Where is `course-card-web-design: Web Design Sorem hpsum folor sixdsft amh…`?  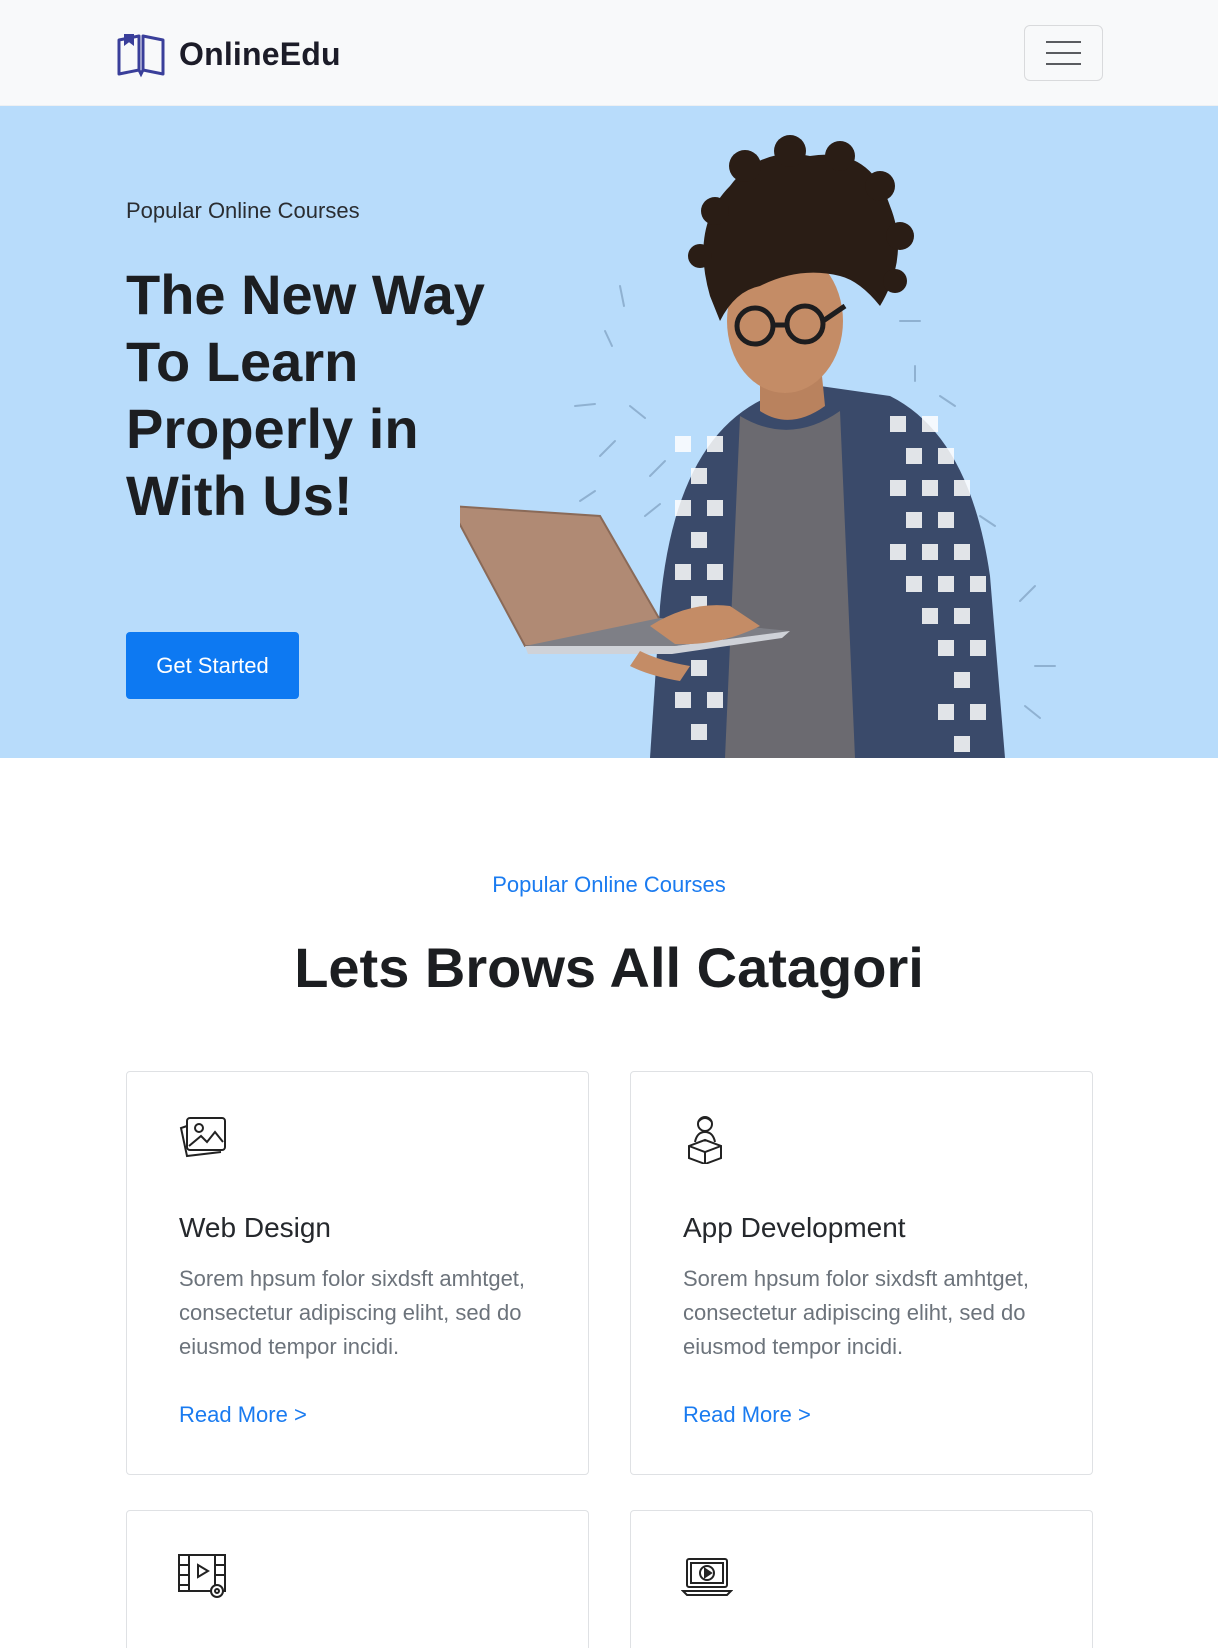 course-card-web-design: Web Design Sorem hpsum folor sixdsft amh… is located at coordinates (357, 1273).